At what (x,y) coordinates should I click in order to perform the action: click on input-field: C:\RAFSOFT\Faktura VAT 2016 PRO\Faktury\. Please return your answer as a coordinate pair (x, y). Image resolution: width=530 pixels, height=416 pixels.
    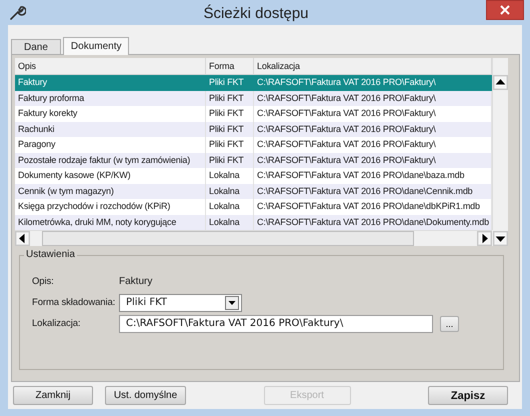
    Looking at the image, I should click on (276, 323).